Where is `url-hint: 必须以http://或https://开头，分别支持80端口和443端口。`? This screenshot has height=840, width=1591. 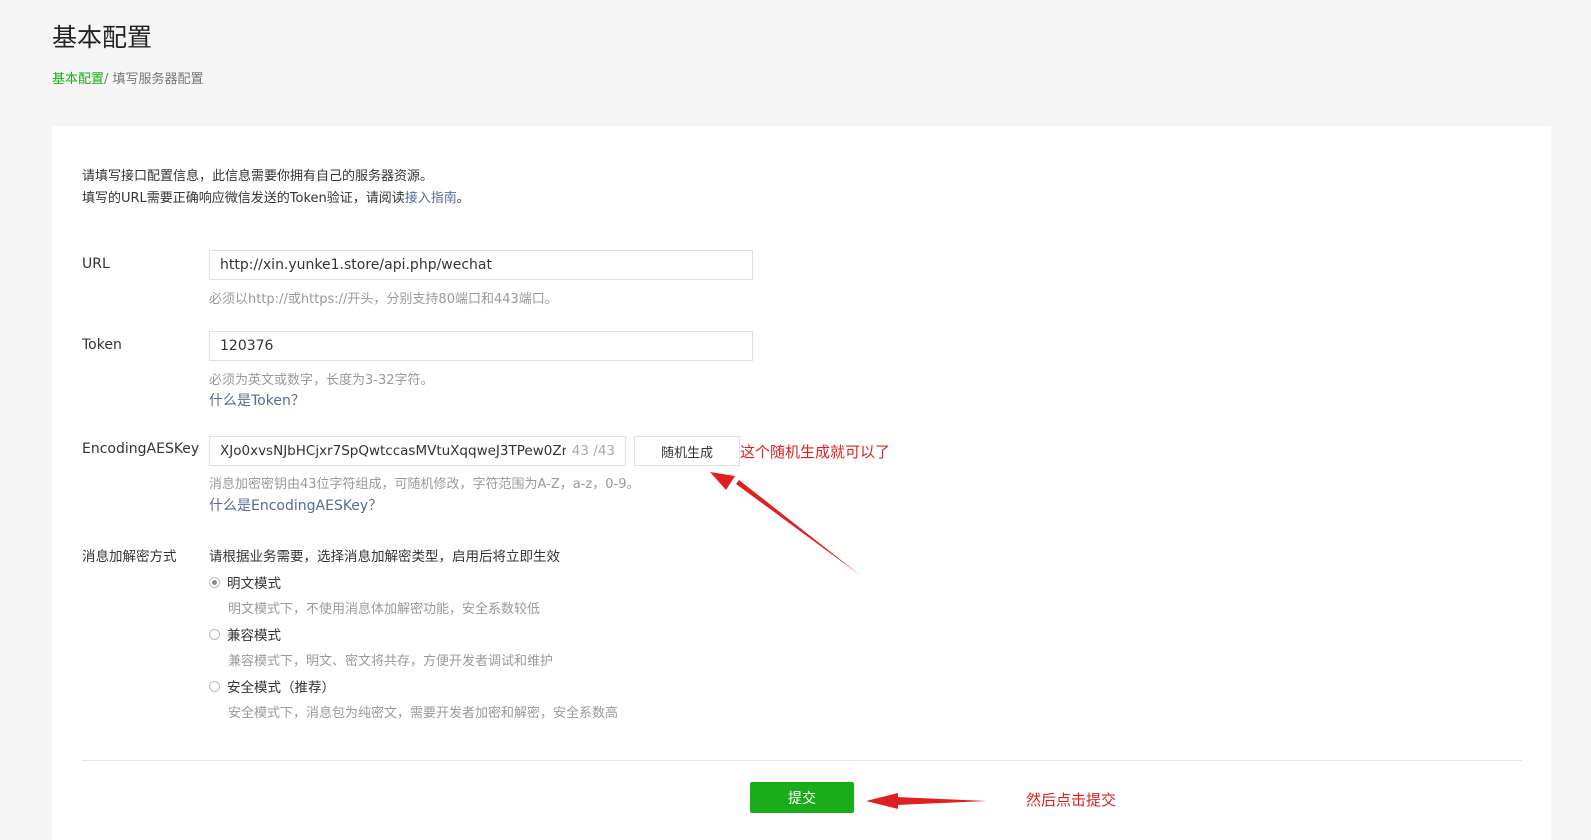
url-hint: 必须以http://或https://开头，分别支持80端口和443端口。 is located at coordinates (383, 297).